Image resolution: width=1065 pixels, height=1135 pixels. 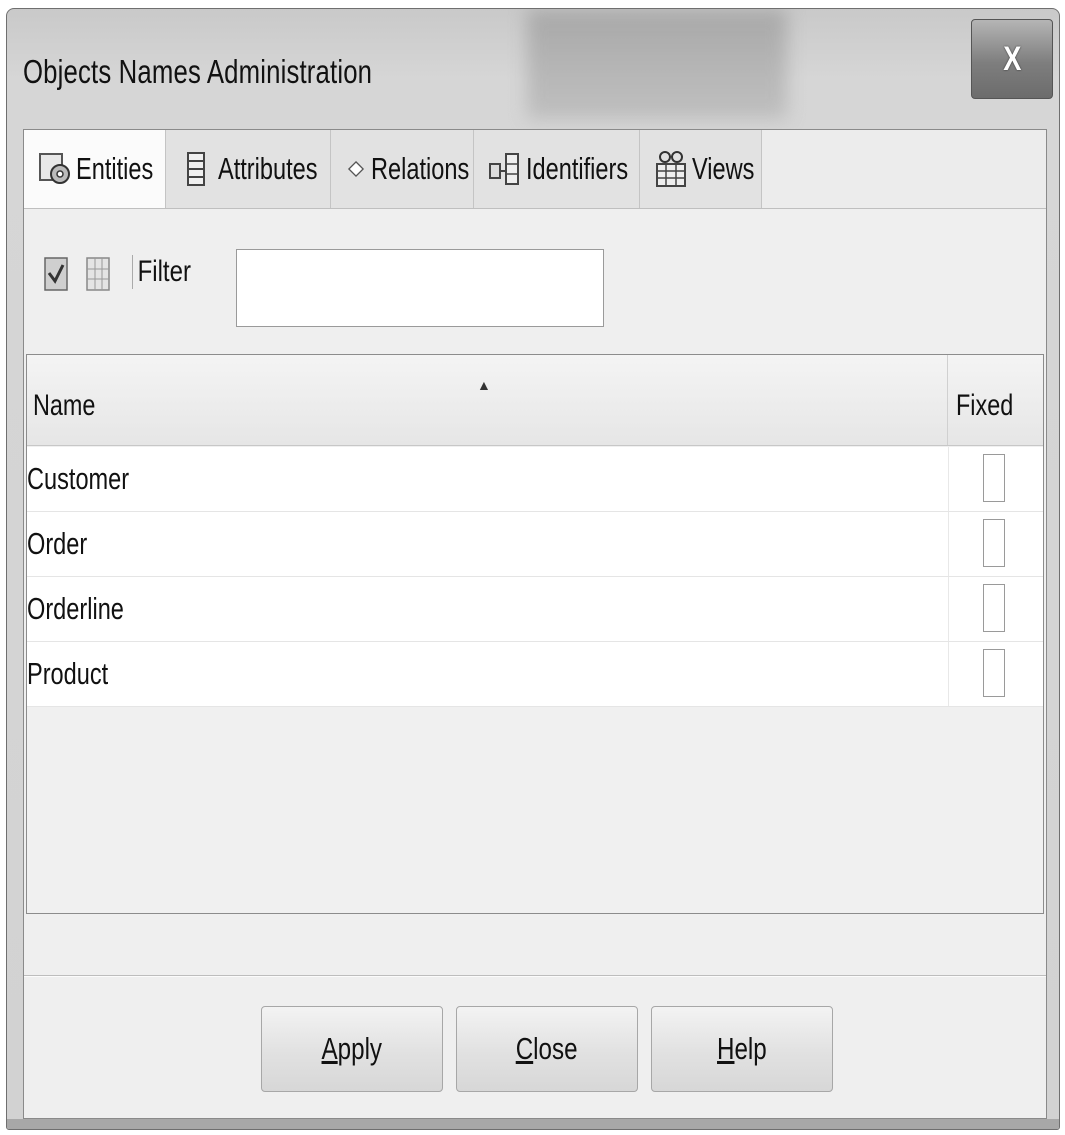 I want to click on tab-views: Views, so click(x=701, y=169).